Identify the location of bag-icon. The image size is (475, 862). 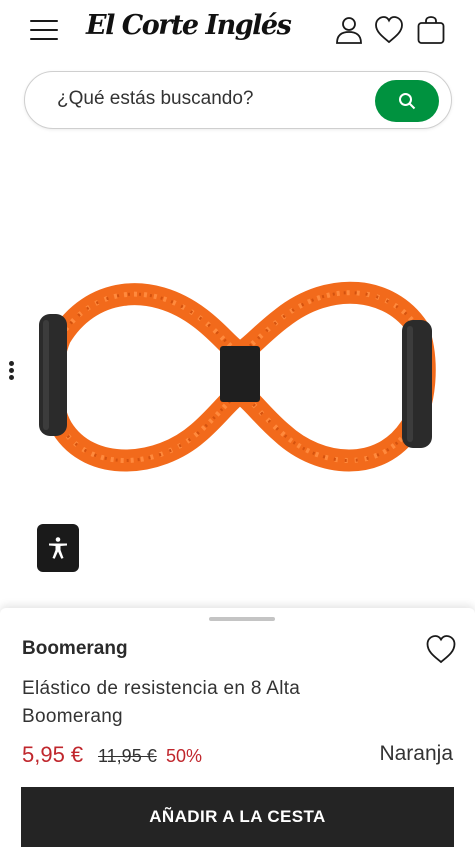
(431, 30).